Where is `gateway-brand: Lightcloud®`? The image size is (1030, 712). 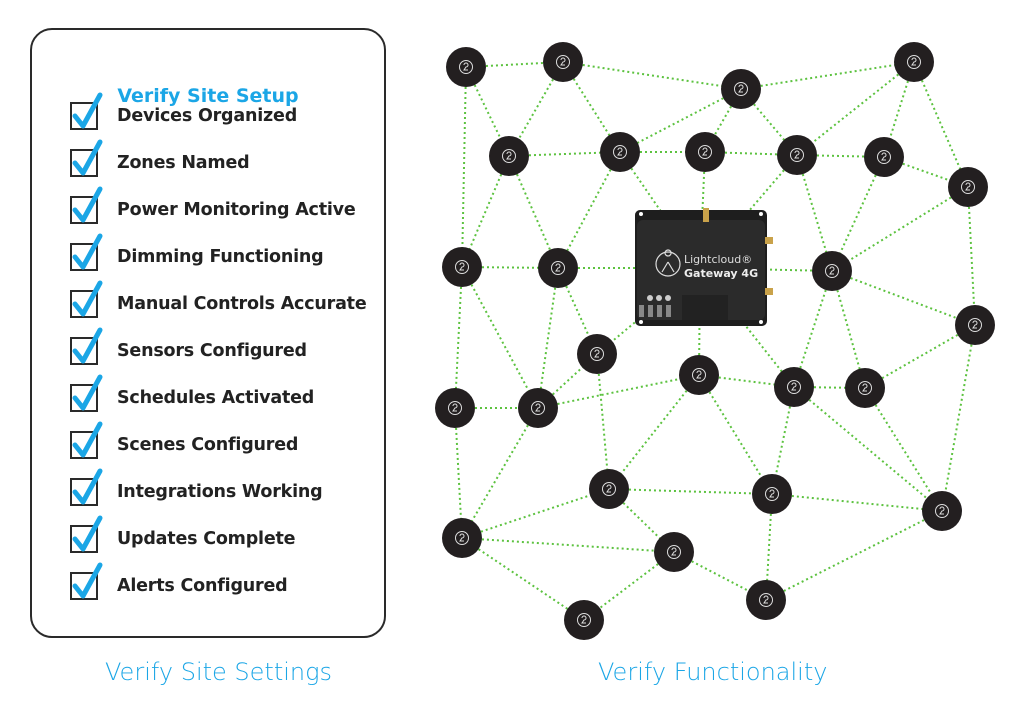 gateway-brand: Lightcloud® is located at coordinates (718, 259).